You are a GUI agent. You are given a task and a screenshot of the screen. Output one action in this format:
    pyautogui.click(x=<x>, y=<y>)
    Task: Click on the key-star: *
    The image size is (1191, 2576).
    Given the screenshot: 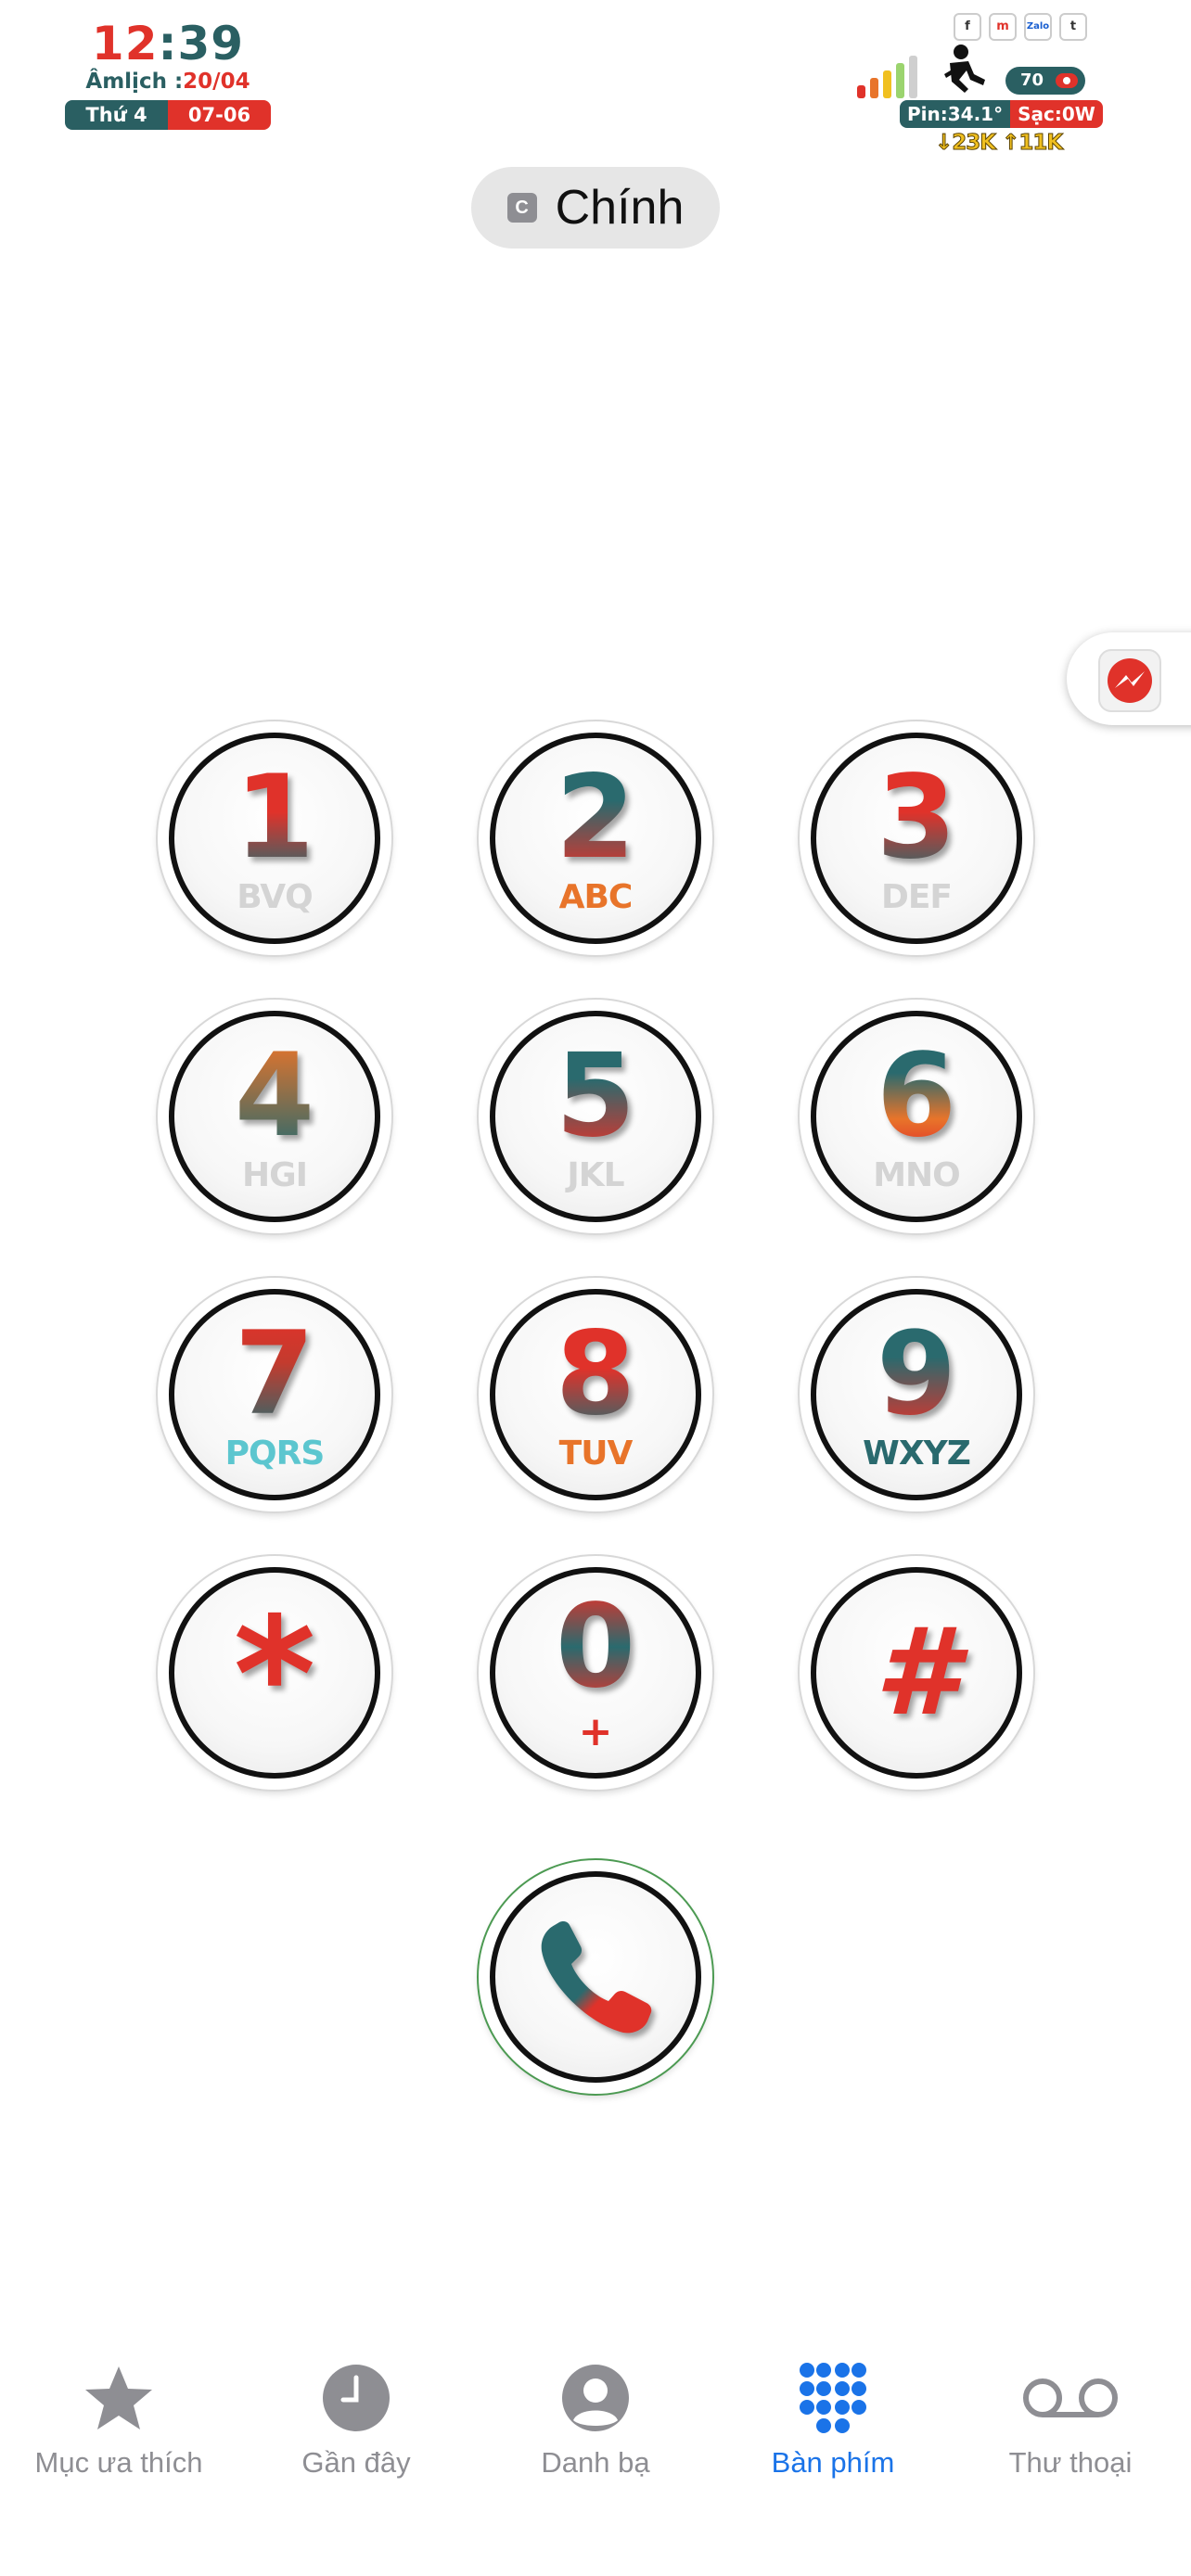 What is the action you would take?
    pyautogui.click(x=274, y=1673)
    